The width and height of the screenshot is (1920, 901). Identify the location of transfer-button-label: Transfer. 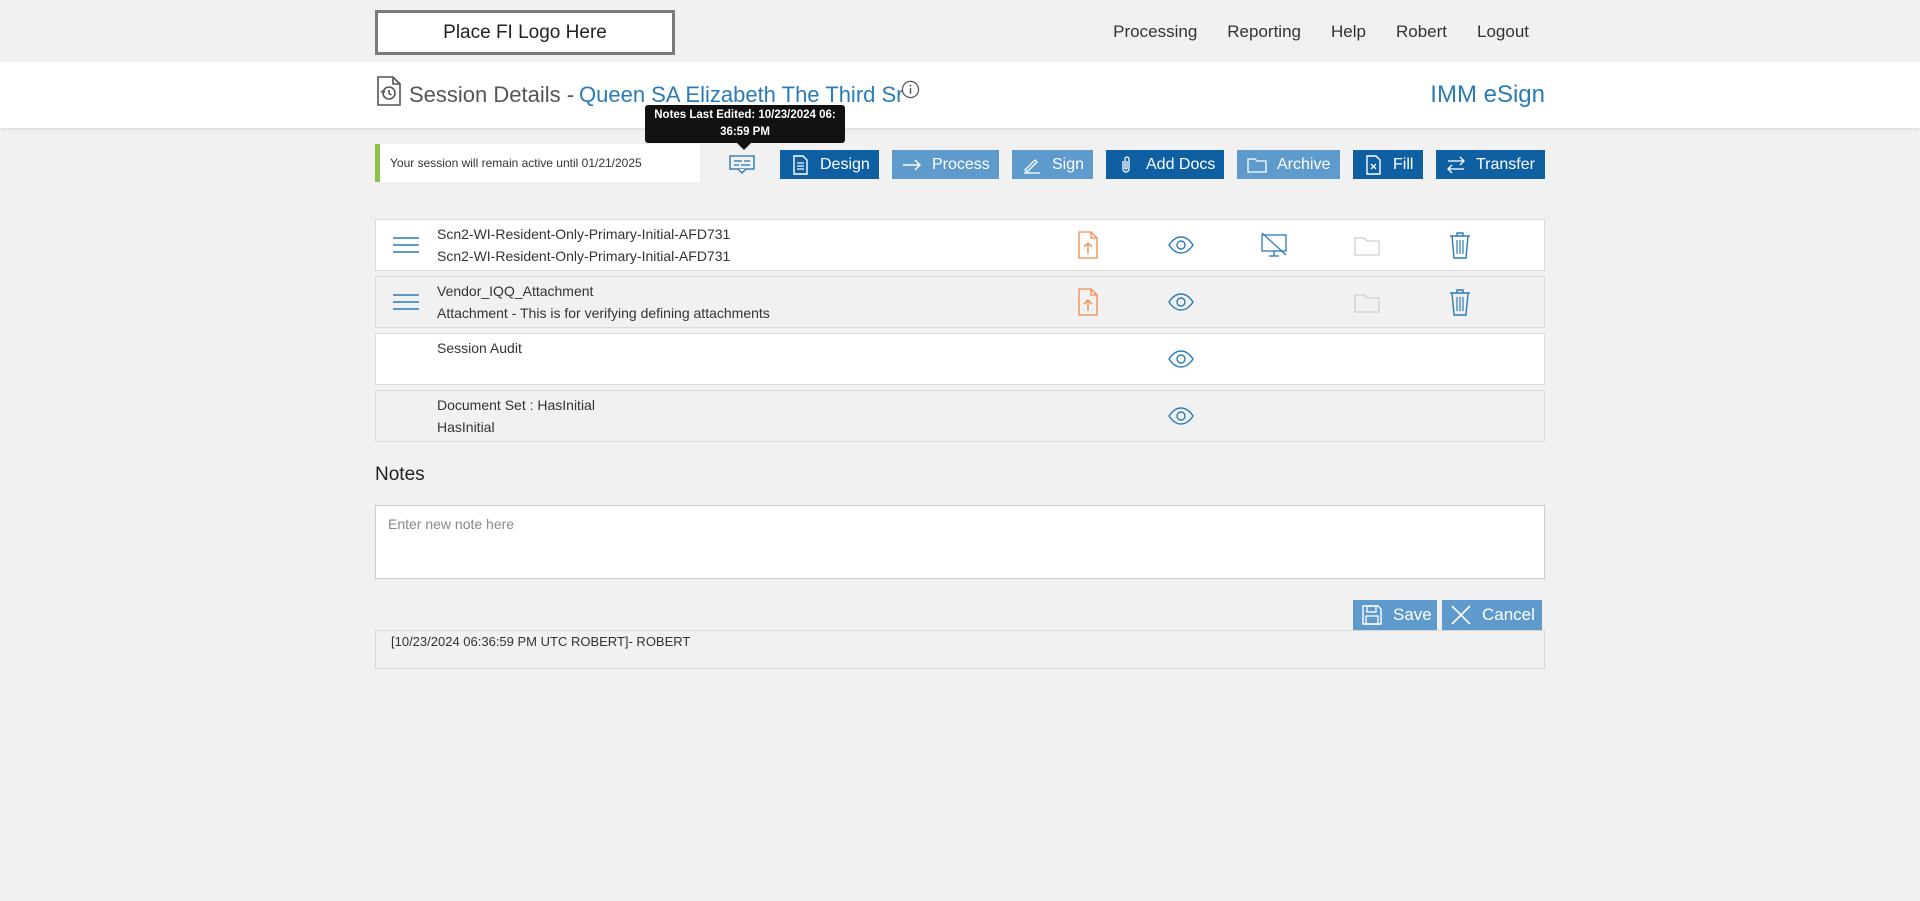
(1505, 164).